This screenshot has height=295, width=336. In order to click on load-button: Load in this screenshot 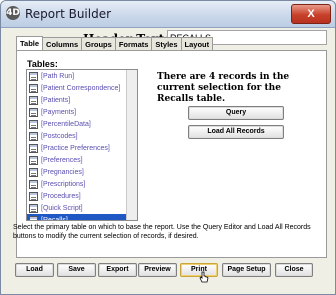, I will do `click(34, 270)`.